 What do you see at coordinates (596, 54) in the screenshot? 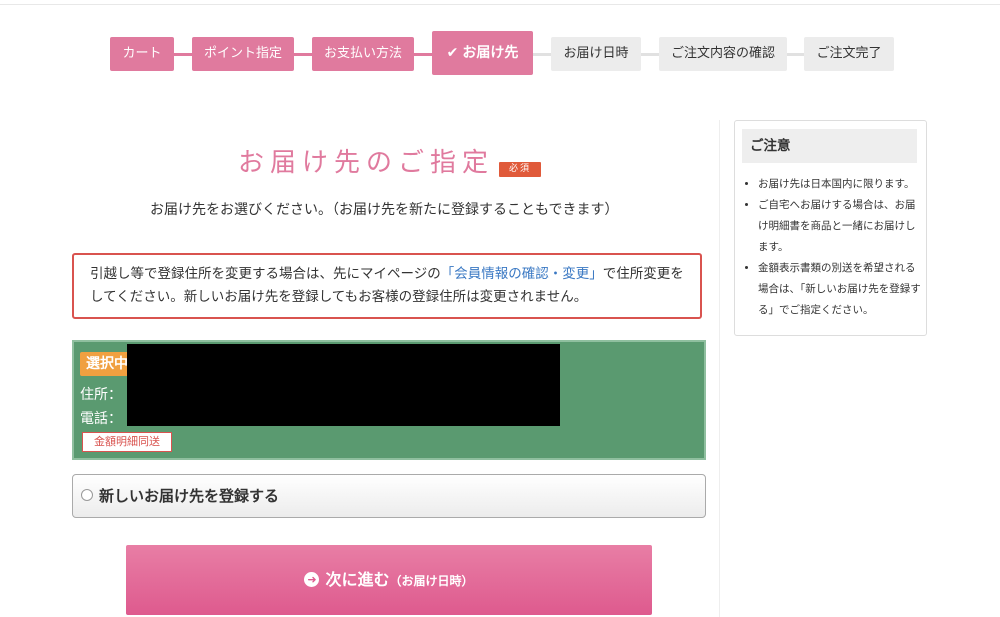
I see `step-delivery-date: お届け日時` at bounding box center [596, 54].